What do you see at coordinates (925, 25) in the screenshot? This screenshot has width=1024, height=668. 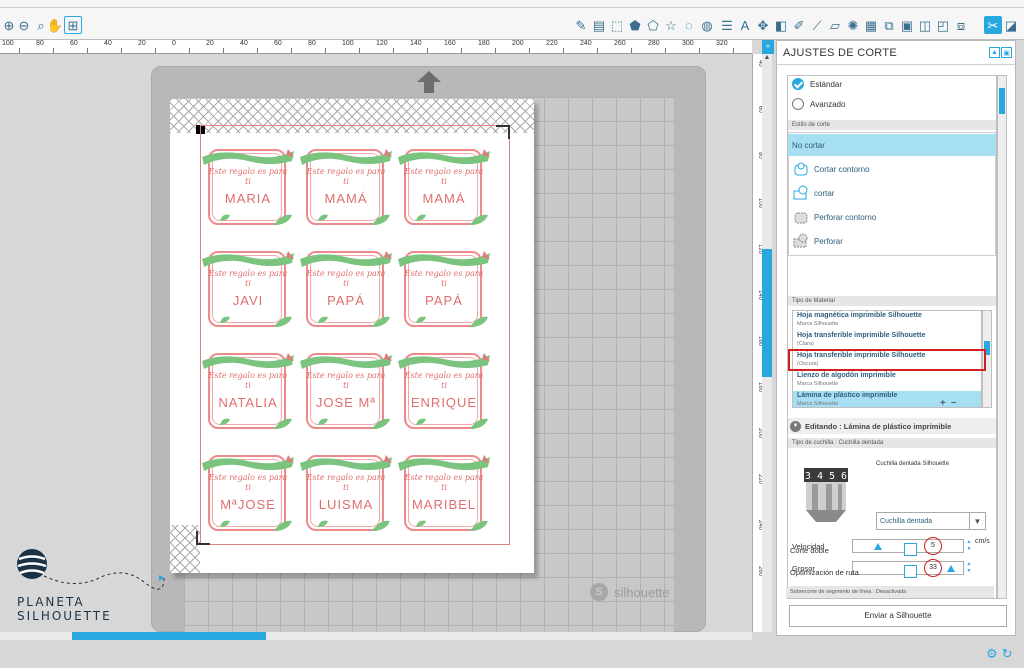 I see `mirror-icon: ◫` at bounding box center [925, 25].